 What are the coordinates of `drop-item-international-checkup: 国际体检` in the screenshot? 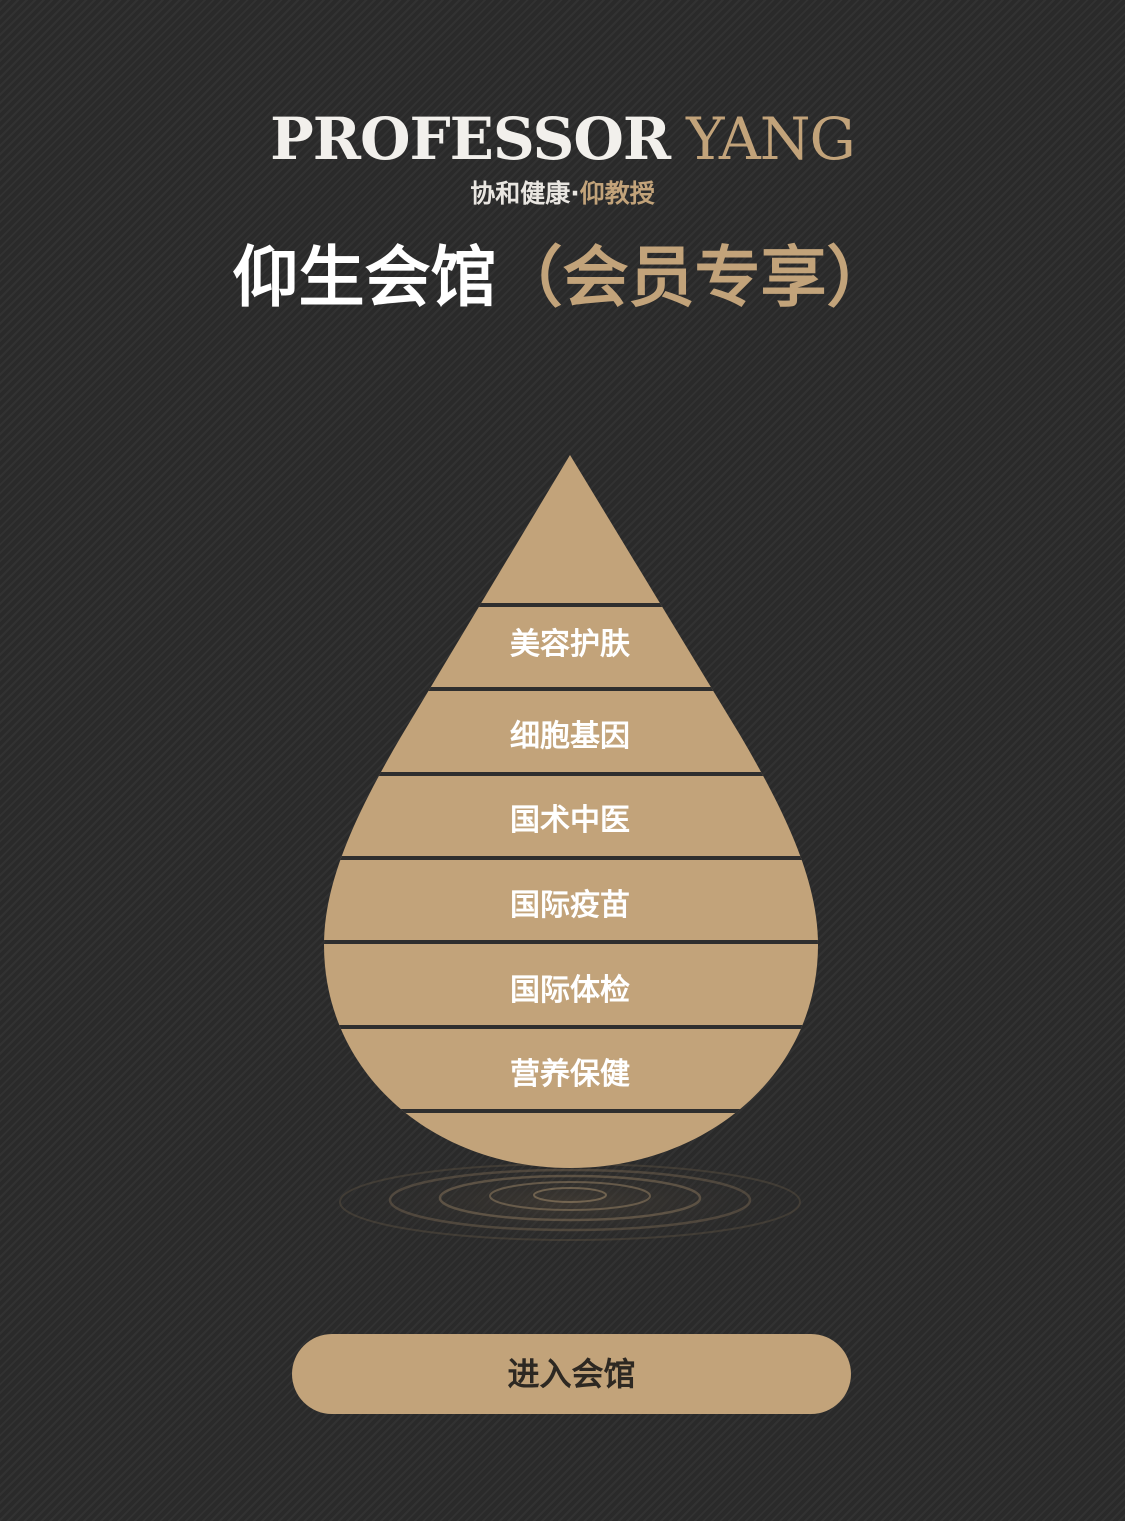 It's located at (570, 991).